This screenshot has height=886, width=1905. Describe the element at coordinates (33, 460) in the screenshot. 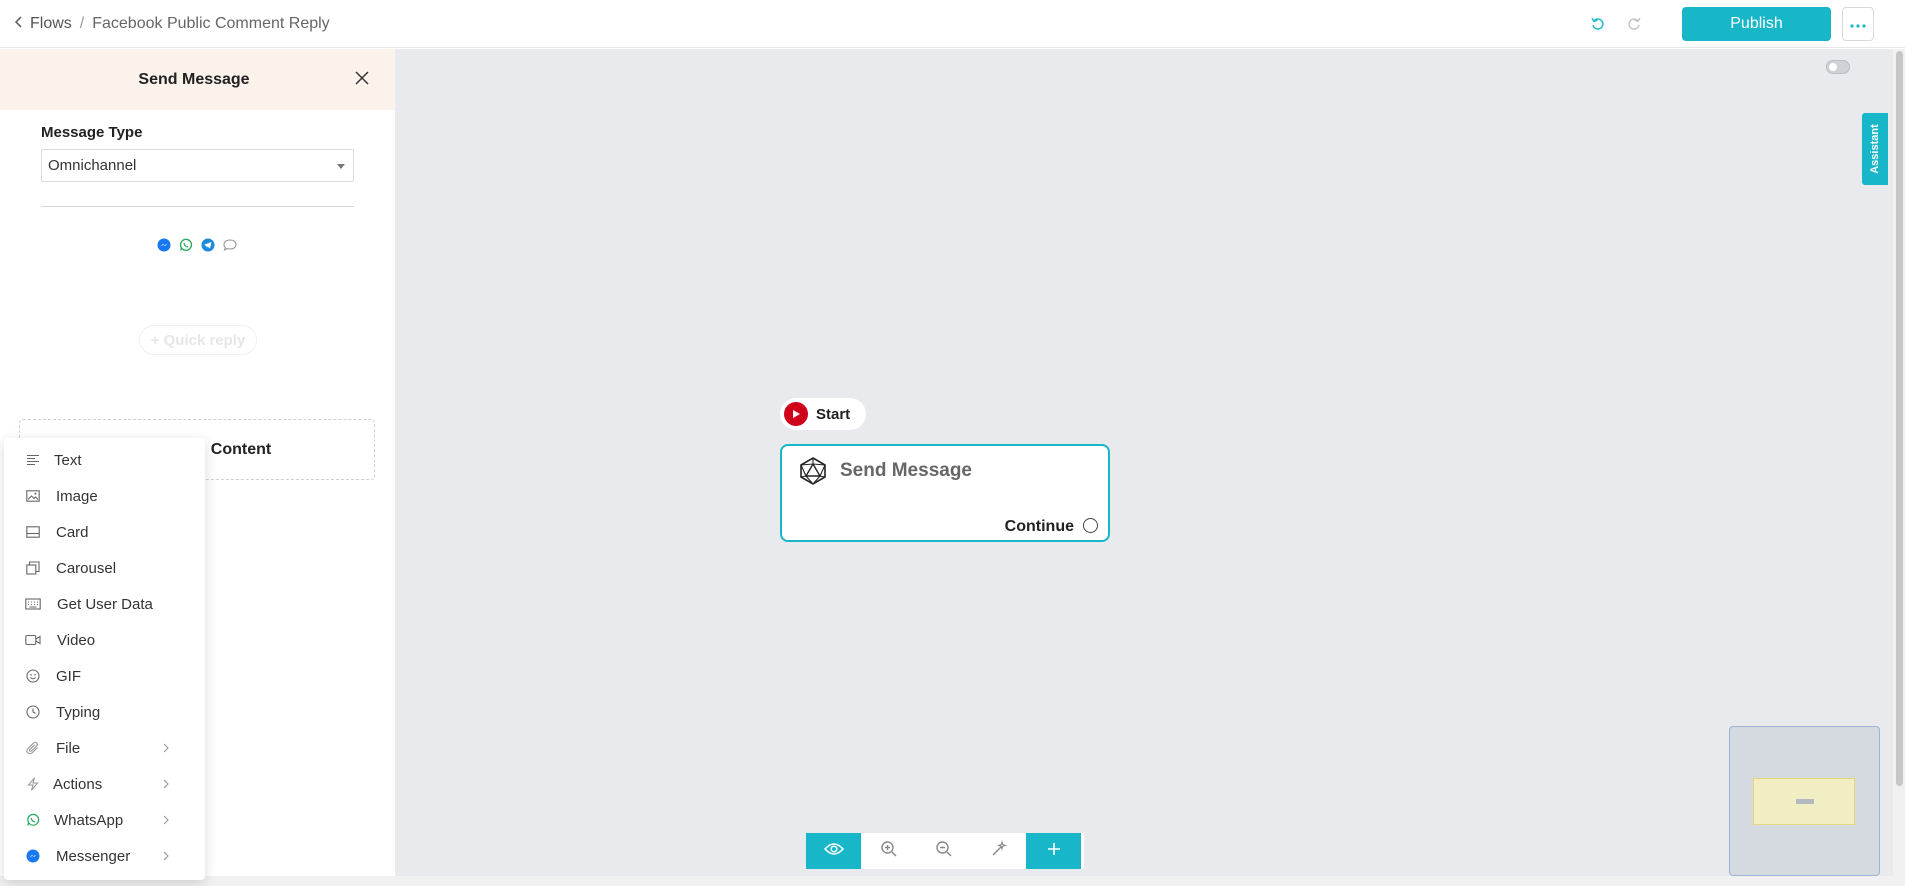

I see `text-lines-icon` at that location.